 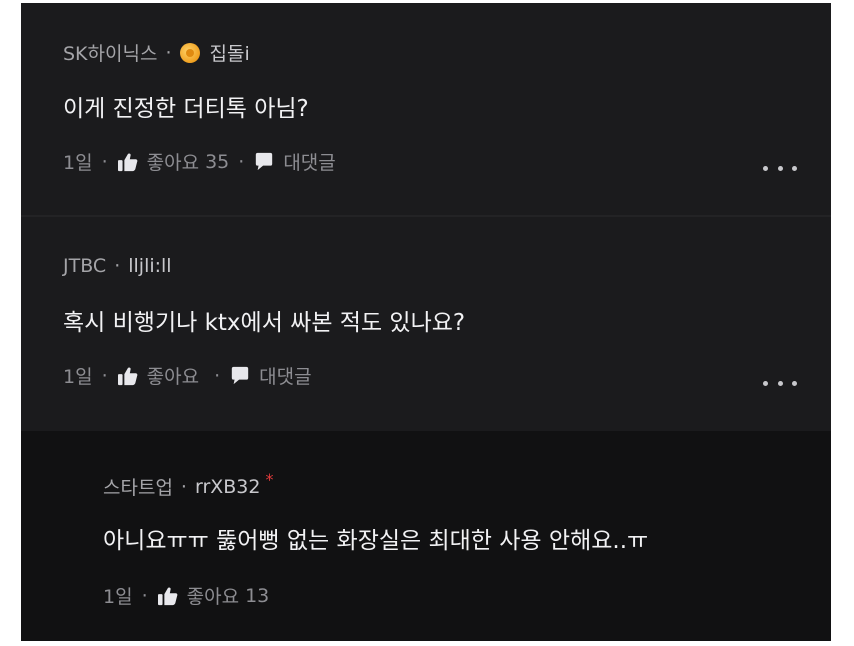 I want to click on gold-medal-icon, so click(x=189, y=52).